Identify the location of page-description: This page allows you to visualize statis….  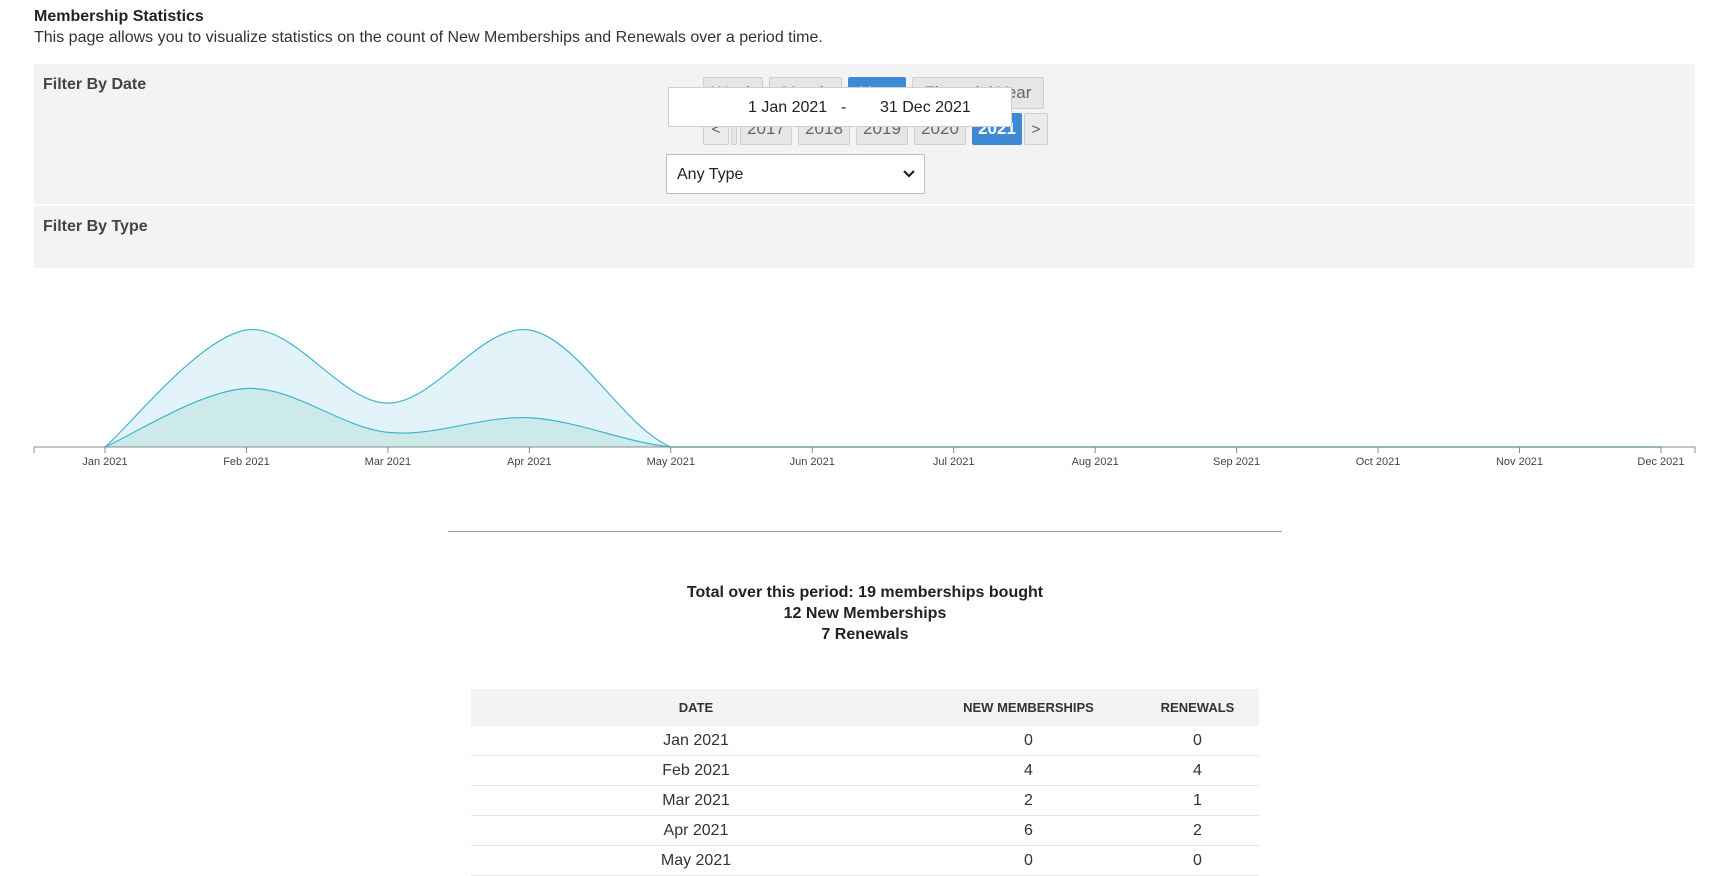
(428, 37).